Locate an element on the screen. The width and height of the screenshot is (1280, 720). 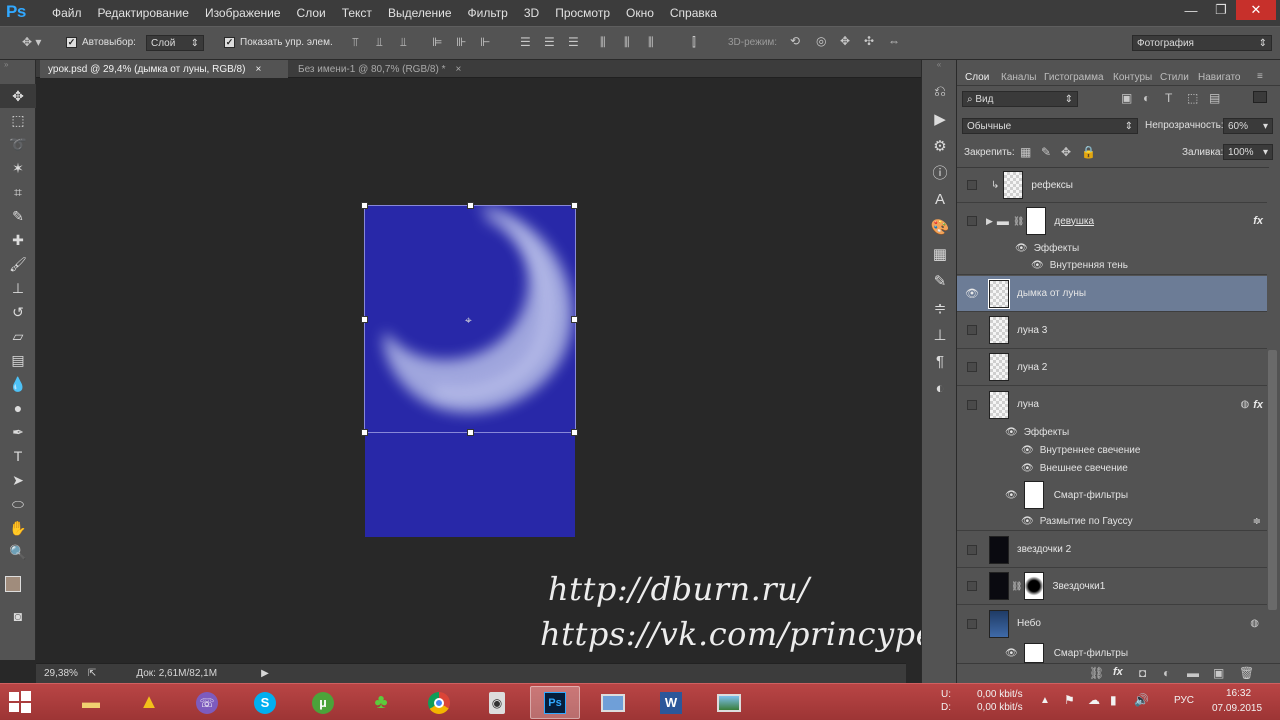
menu-edit: Редактирование is located at coordinates (143, 13).